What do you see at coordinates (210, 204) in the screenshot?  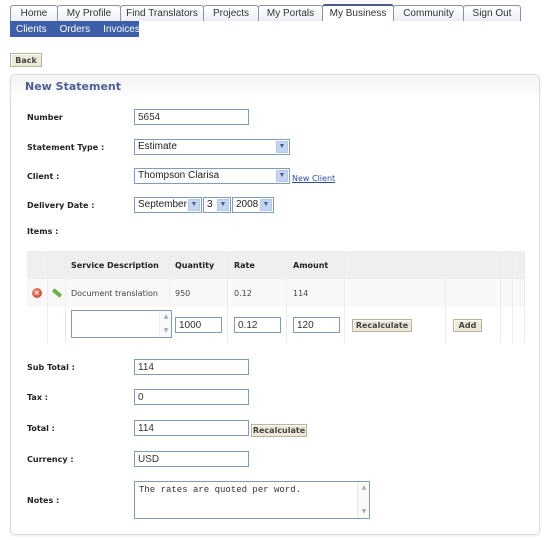 I see `delivery-day-value: 3` at bounding box center [210, 204].